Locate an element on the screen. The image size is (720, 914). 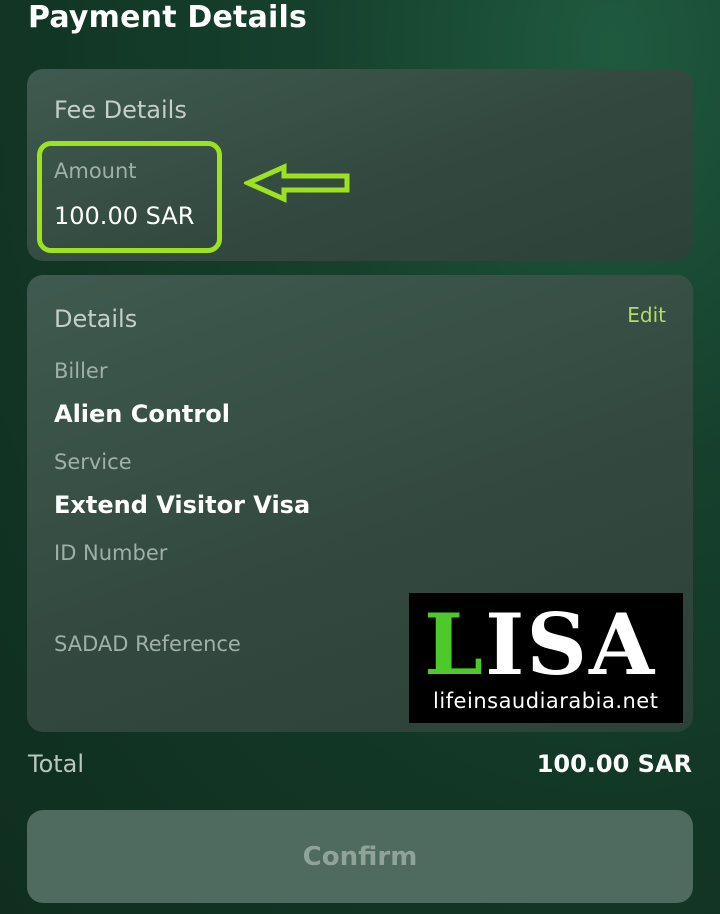
arrow-left-icon is located at coordinates (297, 183).